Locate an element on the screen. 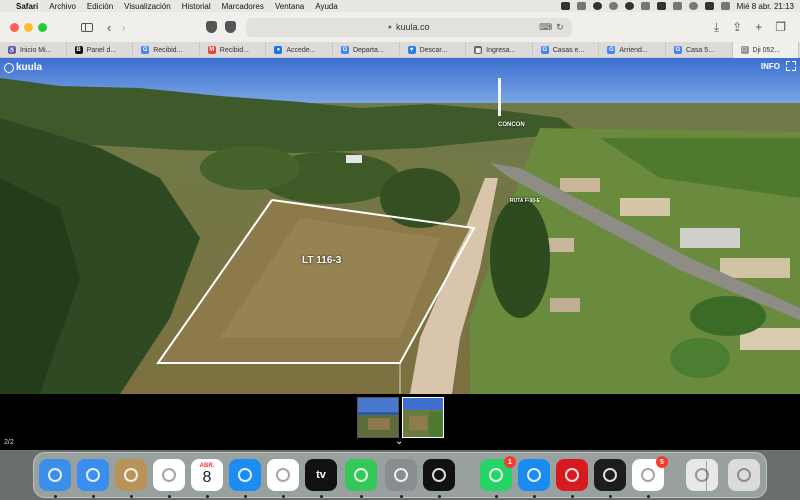  settings-icon is located at coordinates (401, 475).